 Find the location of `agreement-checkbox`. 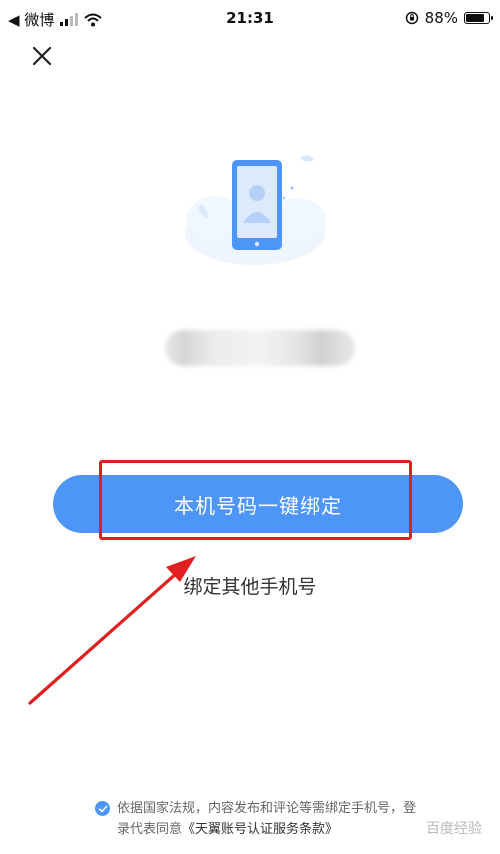

agreement-checkbox is located at coordinates (102, 808).